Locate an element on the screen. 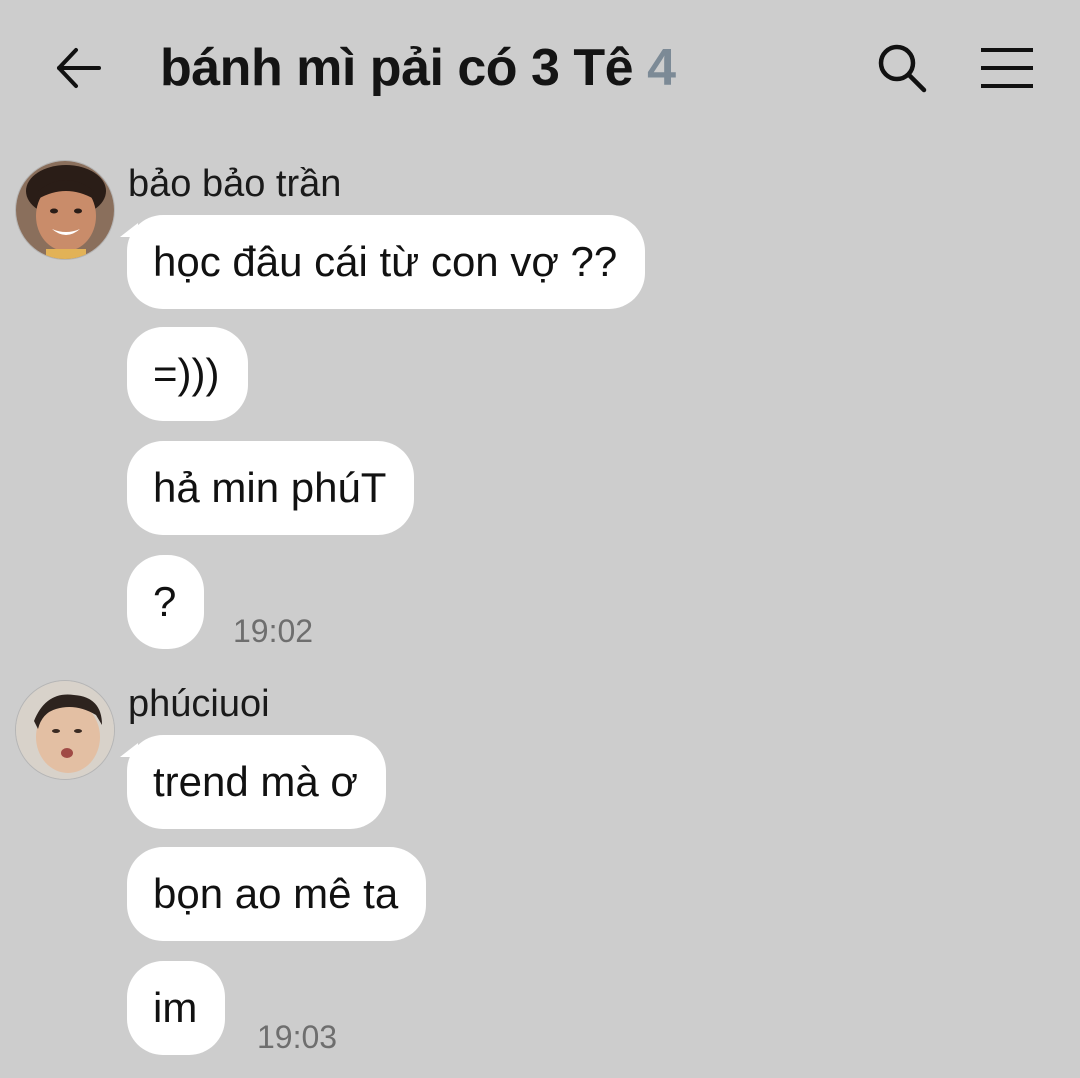  message-bubble: hả min phúT is located at coordinates (271, 488).